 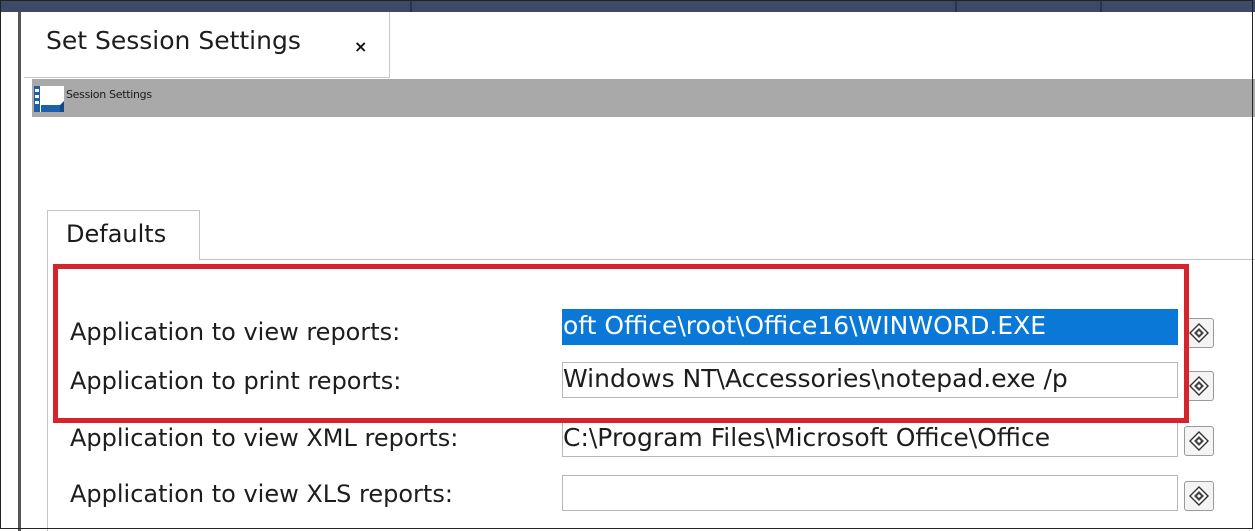 I want to click on browse-view-xls-reports-button, so click(x=1199, y=496).